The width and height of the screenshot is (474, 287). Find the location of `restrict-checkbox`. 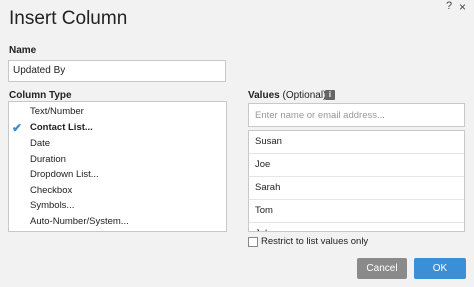

restrict-checkbox is located at coordinates (253, 242).